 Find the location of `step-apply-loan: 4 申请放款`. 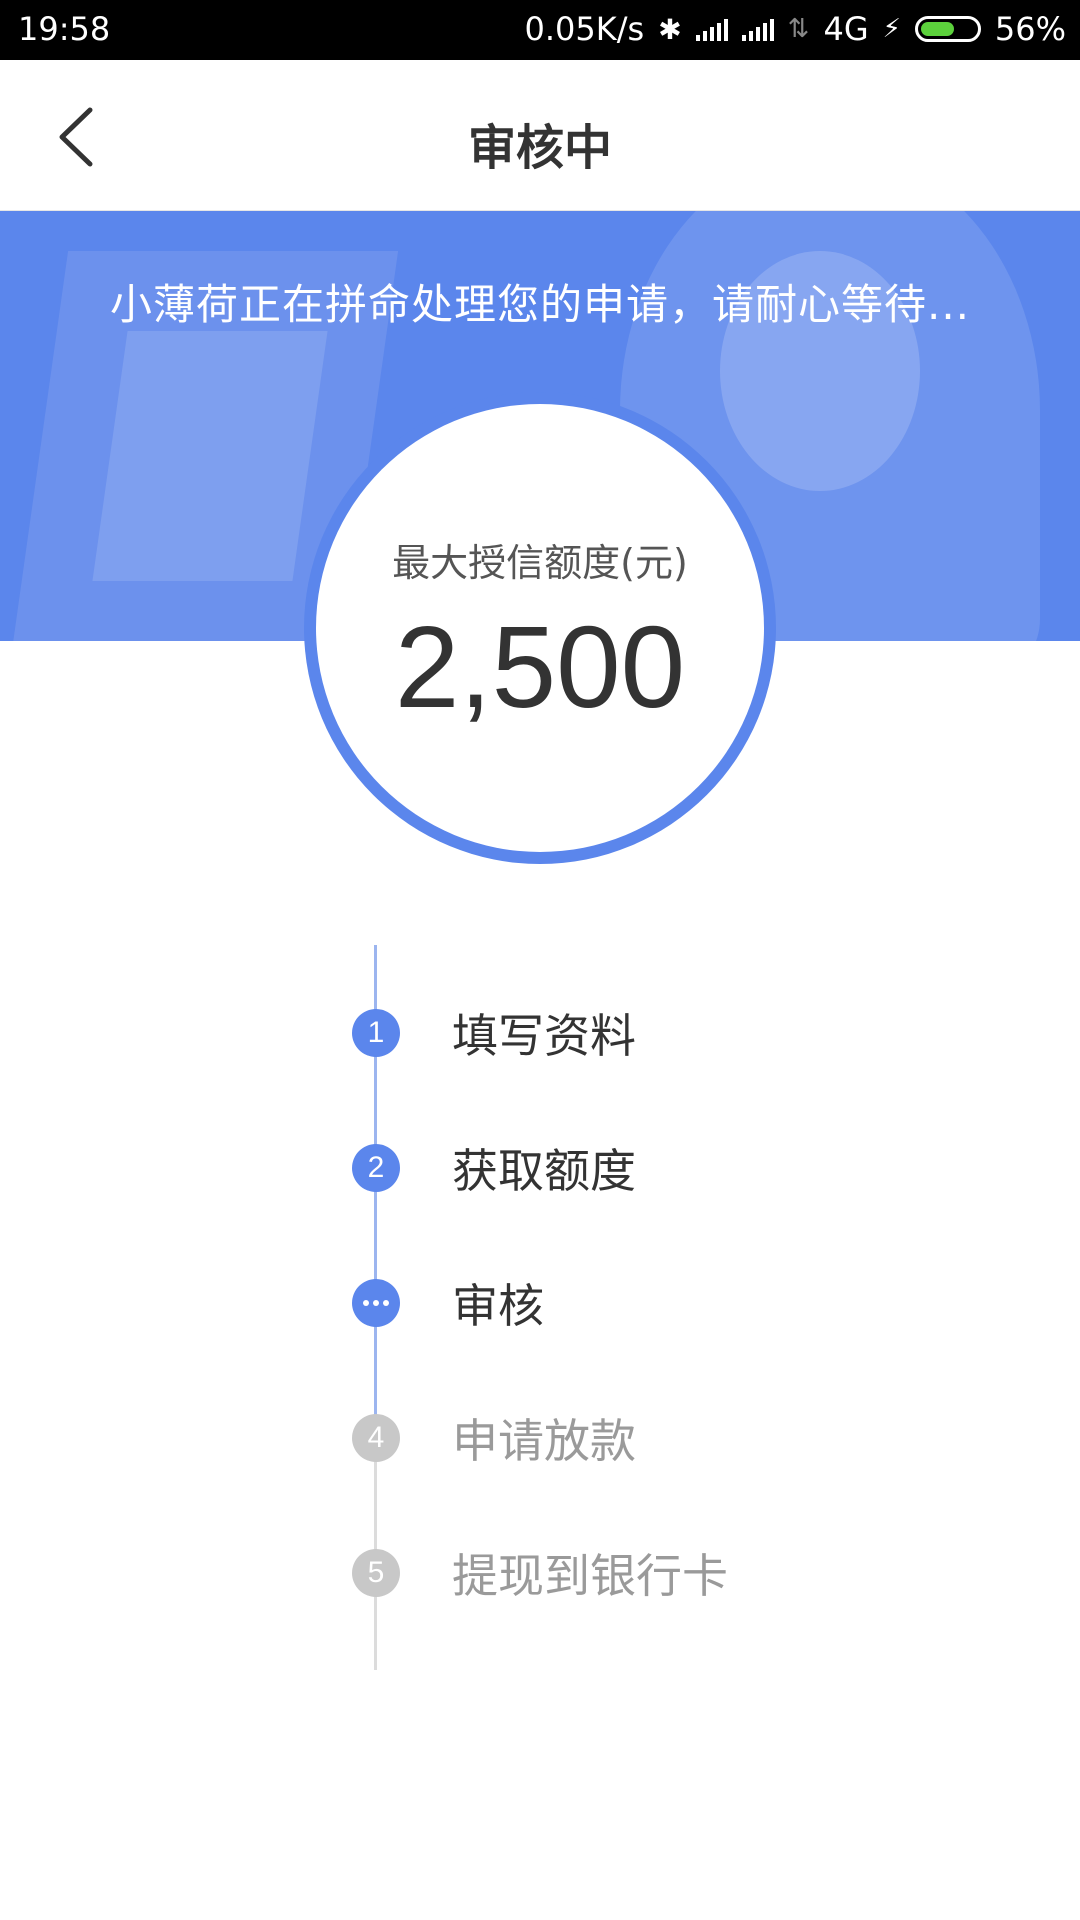

step-apply-loan: 4 申请放款 is located at coordinates (494, 1438).